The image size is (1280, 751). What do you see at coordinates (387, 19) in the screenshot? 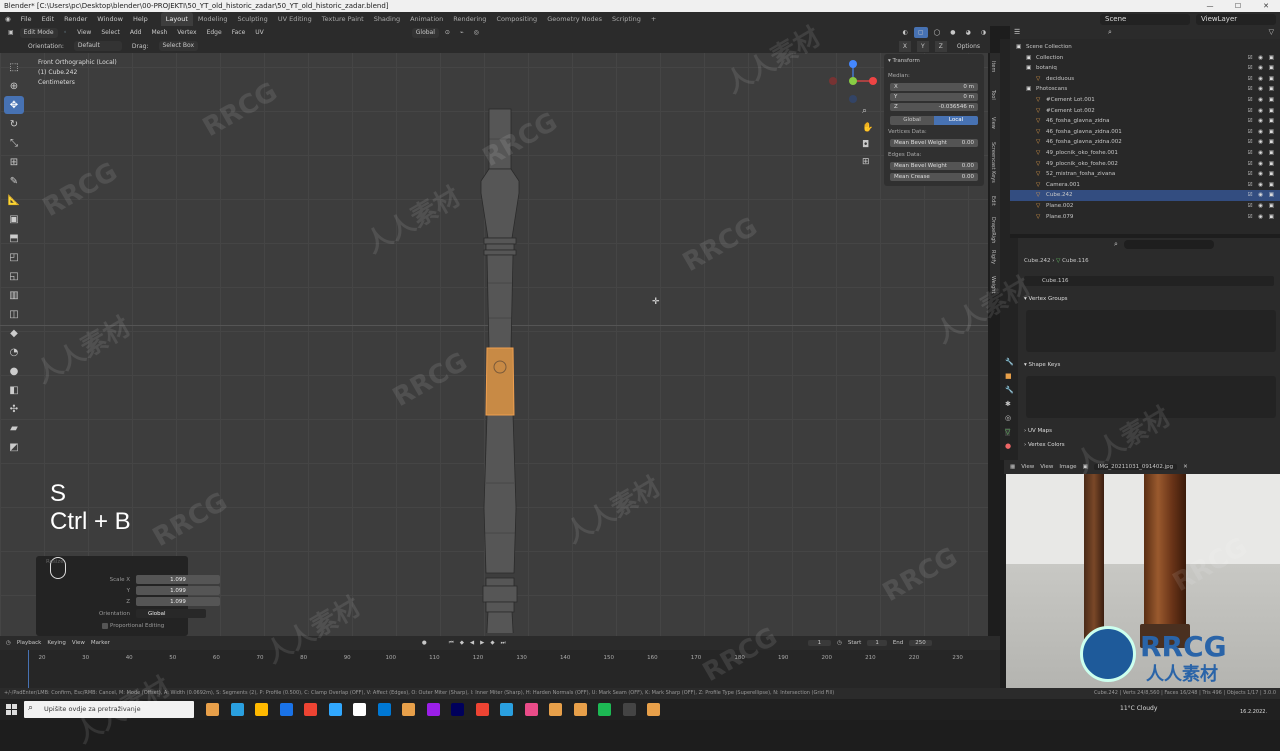
I see `tab-shading: Shading` at bounding box center [387, 19].